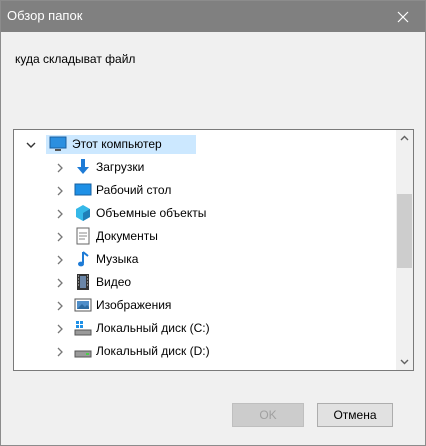 This screenshot has height=446, width=426. I want to click on tree-item-drive-d: Локальный диск (D:), so click(205, 351).